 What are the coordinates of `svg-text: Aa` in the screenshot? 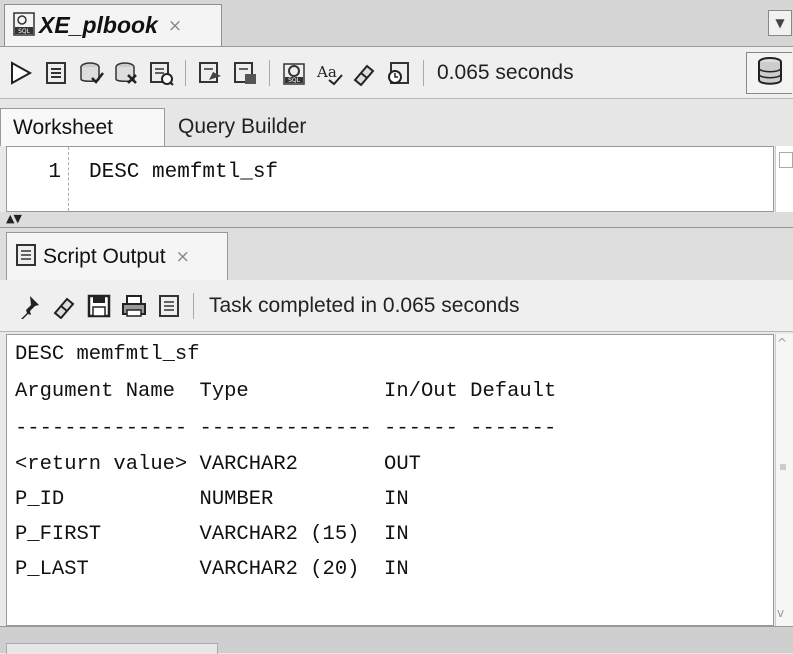 It's located at (326, 72).